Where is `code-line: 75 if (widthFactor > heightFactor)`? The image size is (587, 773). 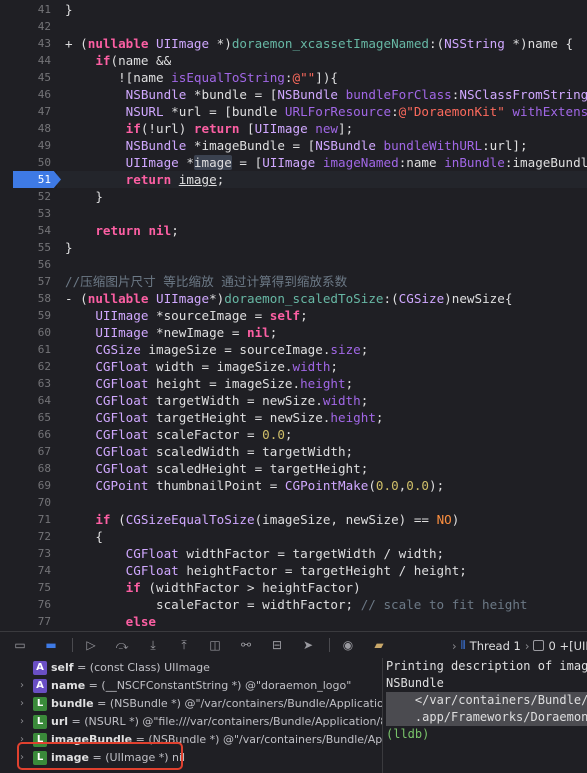 code-line: 75 if (widthFactor > heightFactor) is located at coordinates (293, 587).